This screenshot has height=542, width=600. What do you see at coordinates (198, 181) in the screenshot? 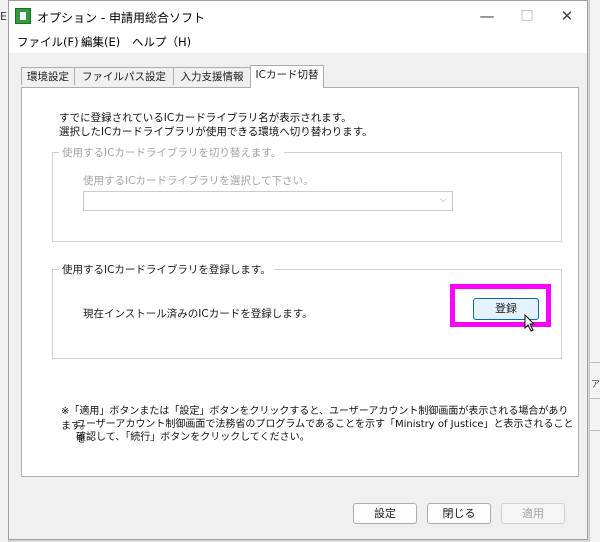
I see `select-library-prompt: 使用するICカードライブラリを選択して下さい。` at bounding box center [198, 181].